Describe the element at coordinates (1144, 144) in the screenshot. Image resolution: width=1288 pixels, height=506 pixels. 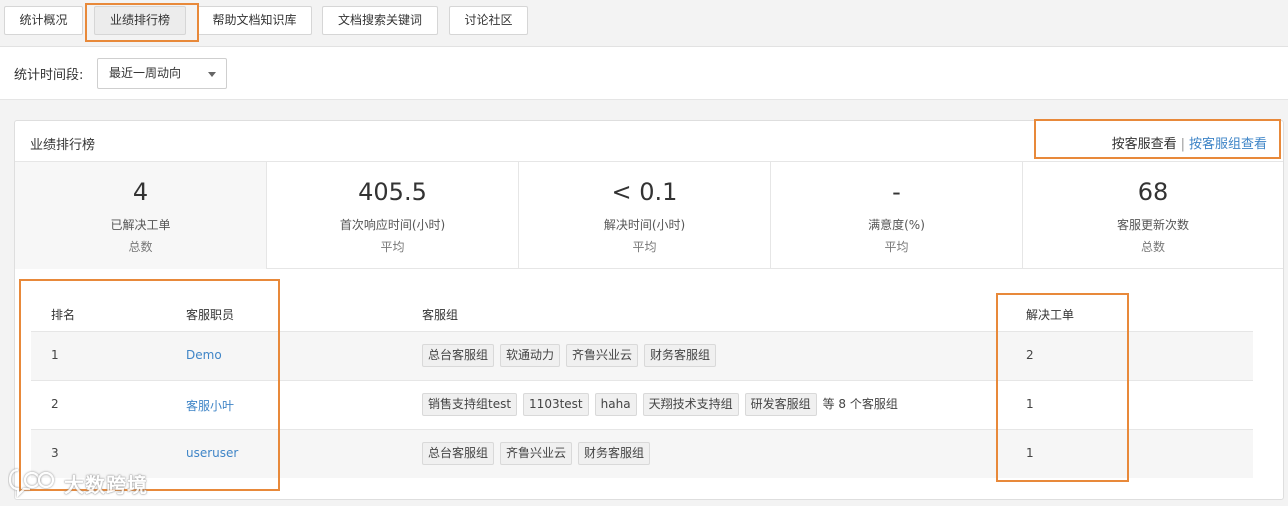
I see `view-by-agent: 按客服查看` at that location.